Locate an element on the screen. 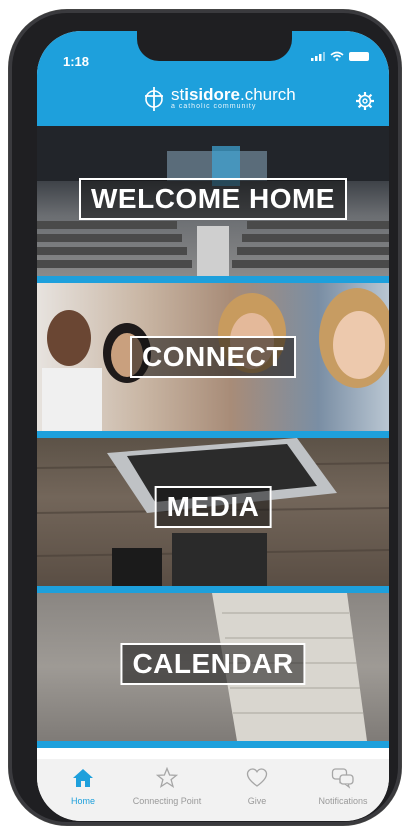 This screenshot has width=409, height=832. tab-notifications: Notifications is located at coordinates (343, 786).